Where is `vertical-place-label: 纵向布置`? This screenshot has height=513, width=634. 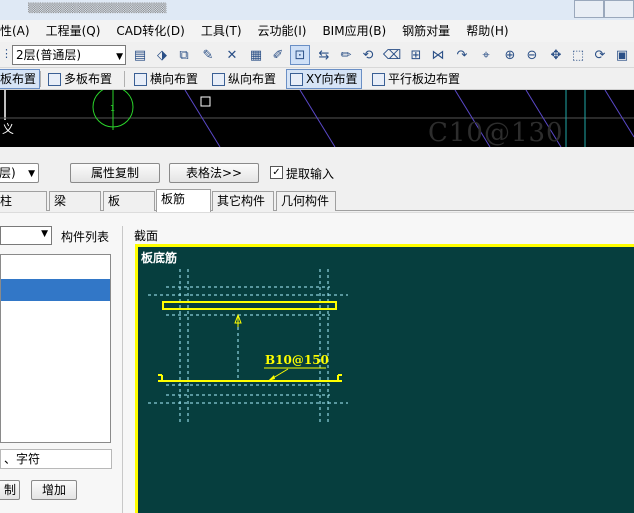
vertical-place-label: 纵向布置 is located at coordinates (252, 79).